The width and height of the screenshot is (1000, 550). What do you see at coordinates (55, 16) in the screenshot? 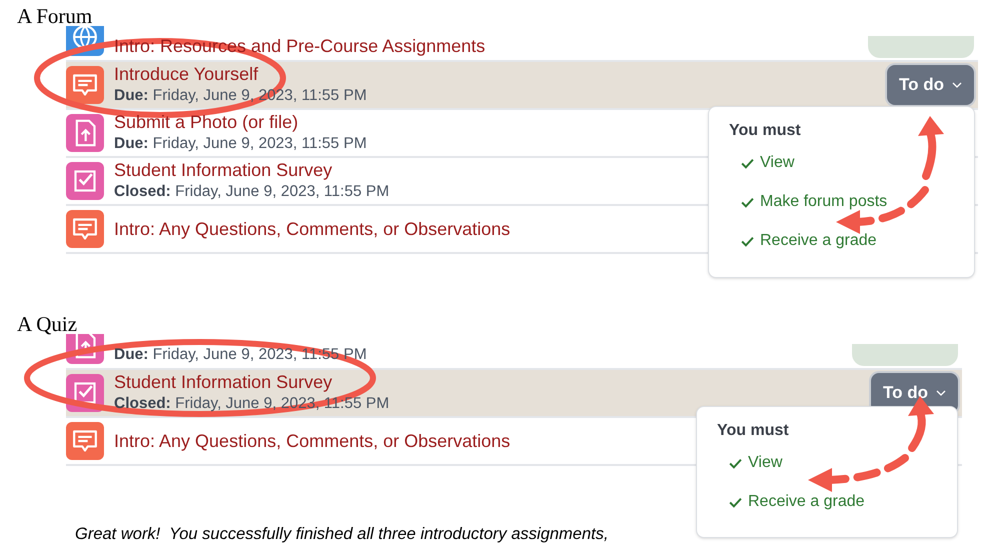
I see `section-heading: A Forum` at bounding box center [55, 16].